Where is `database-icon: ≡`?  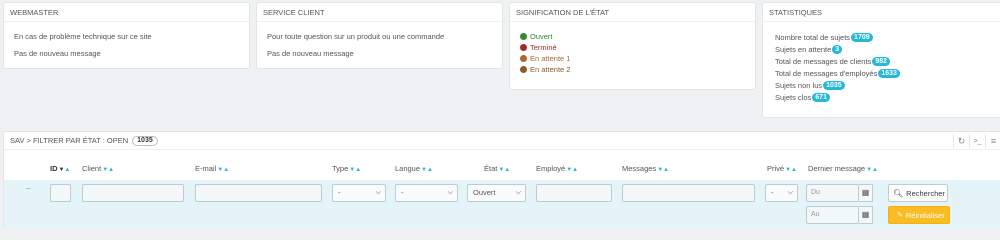 database-icon: ≡ is located at coordinates (992, 141).